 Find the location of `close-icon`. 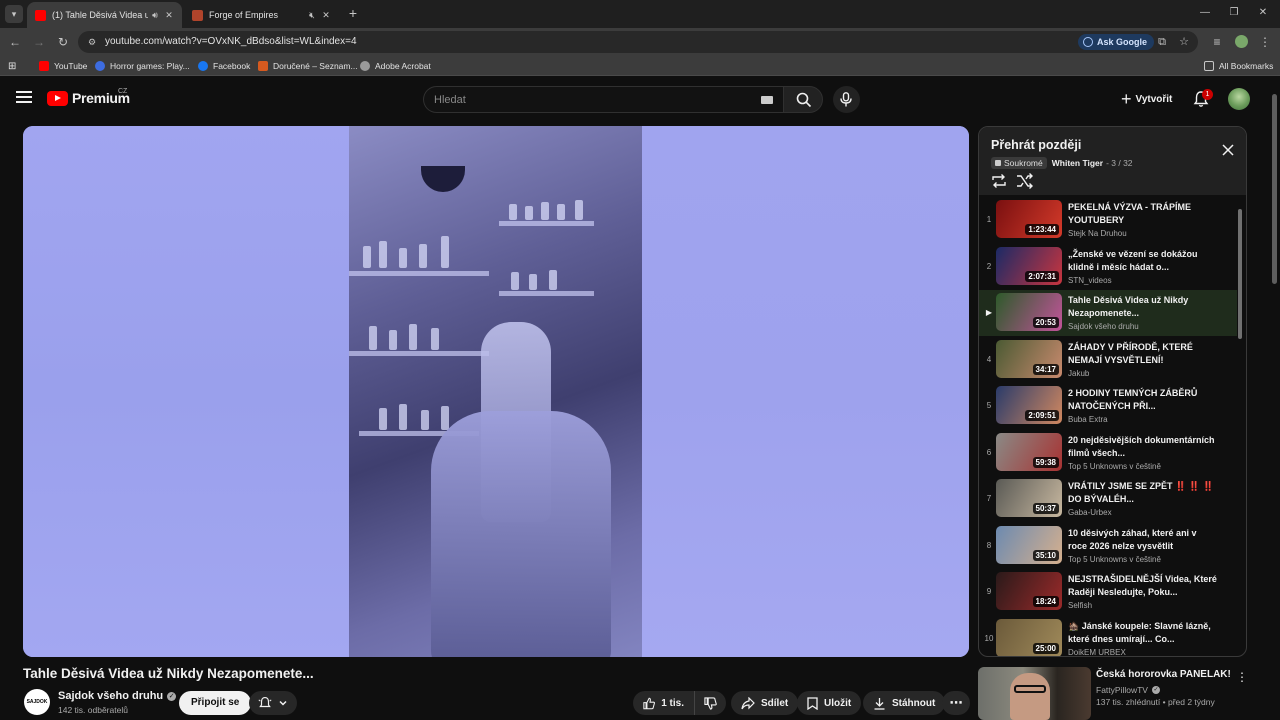

close-icon is located at coordinates (1228, 150).